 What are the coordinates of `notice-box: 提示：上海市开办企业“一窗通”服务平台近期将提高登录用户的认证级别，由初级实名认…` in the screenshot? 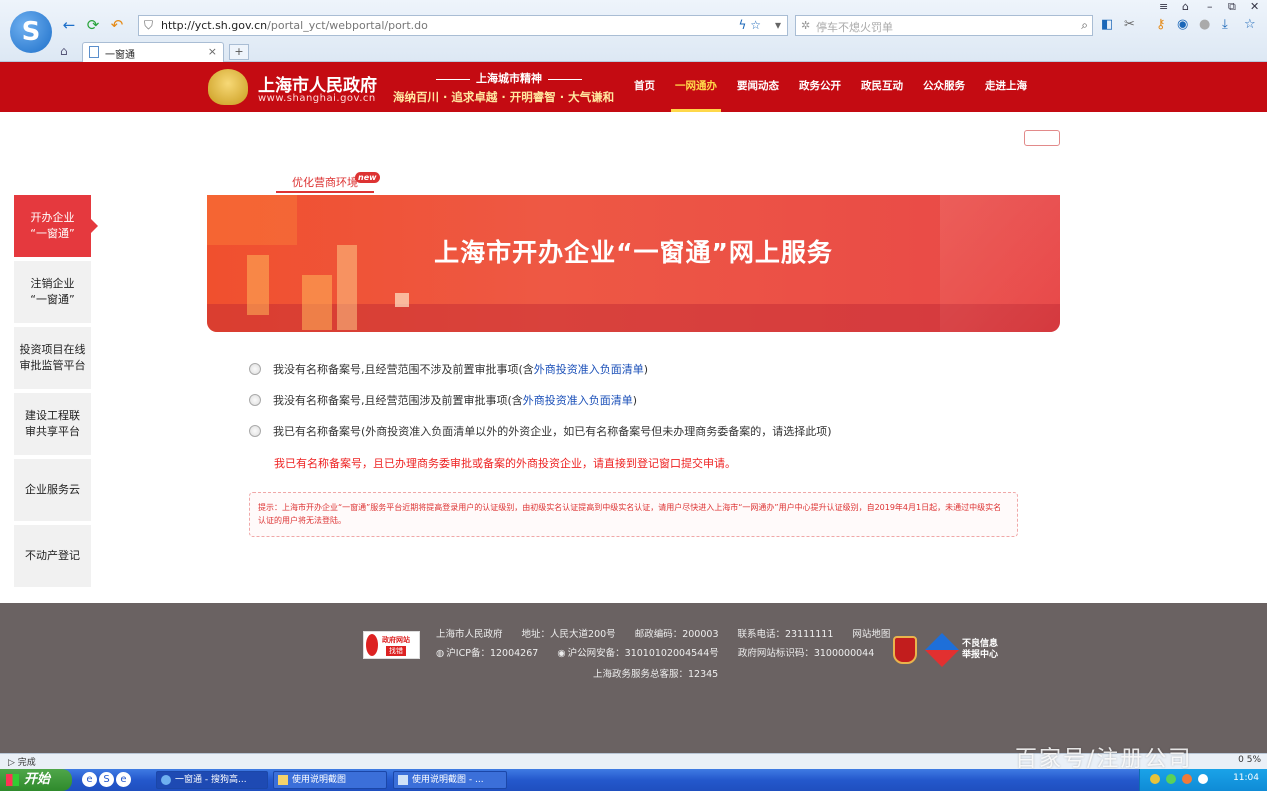 It's located at (633, 514).